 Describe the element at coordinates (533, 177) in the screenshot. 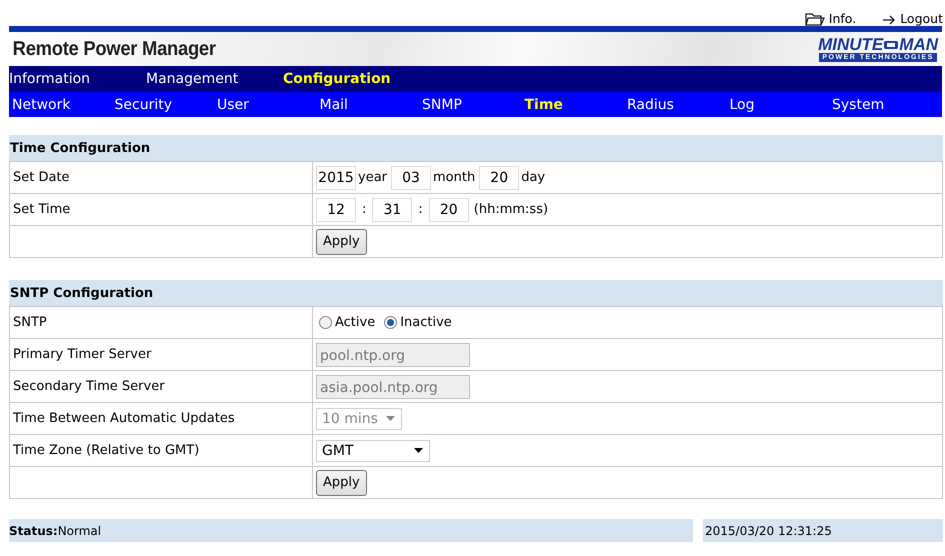

I see `unit-label: day` at that location.